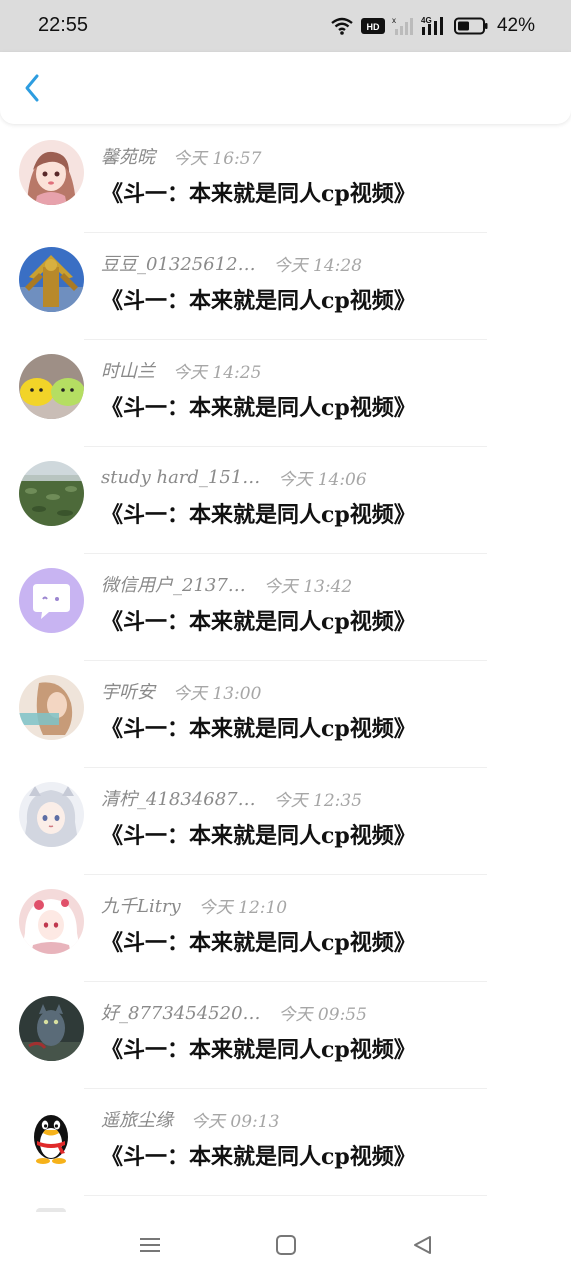  What do you see at coordinates (63, 25) in the screenshot?
I see `status-time: 22:55` at bounding box center [63, 25].